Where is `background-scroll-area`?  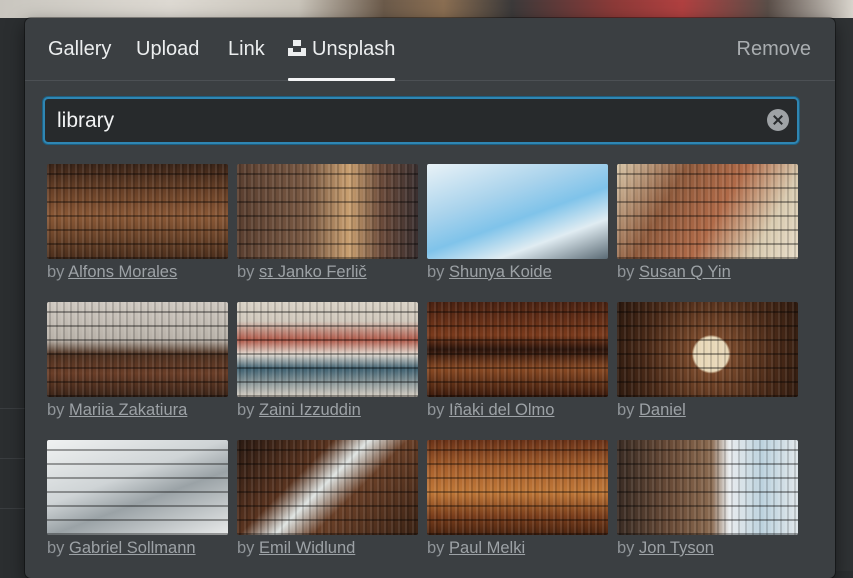 background-scroll-area is located at coordinates (844, 294).